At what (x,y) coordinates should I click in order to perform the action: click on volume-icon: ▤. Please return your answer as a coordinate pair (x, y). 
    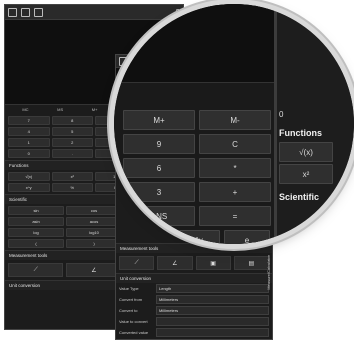
    Looking at the image, I should click on (251, 263).